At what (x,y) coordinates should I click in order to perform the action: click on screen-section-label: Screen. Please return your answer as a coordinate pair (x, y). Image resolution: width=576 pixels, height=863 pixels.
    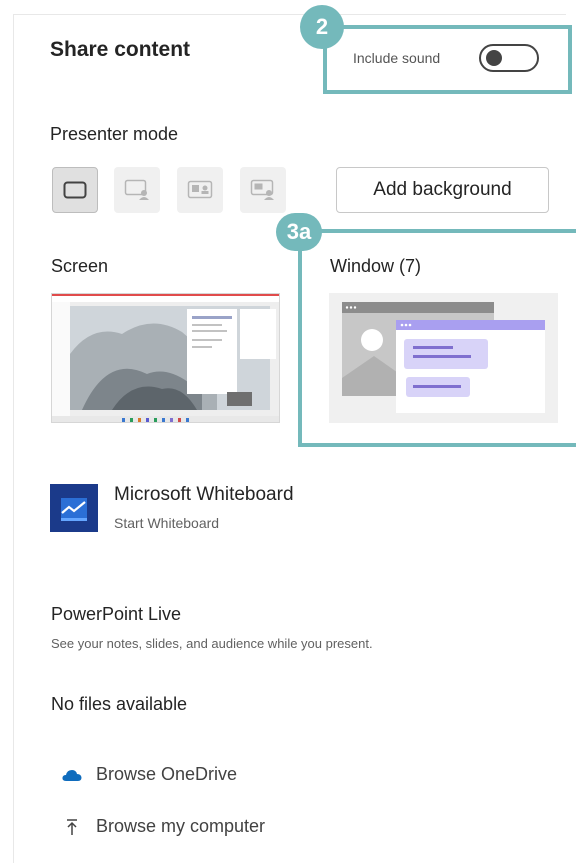
    Looking at the image, I should click on (80, 266).